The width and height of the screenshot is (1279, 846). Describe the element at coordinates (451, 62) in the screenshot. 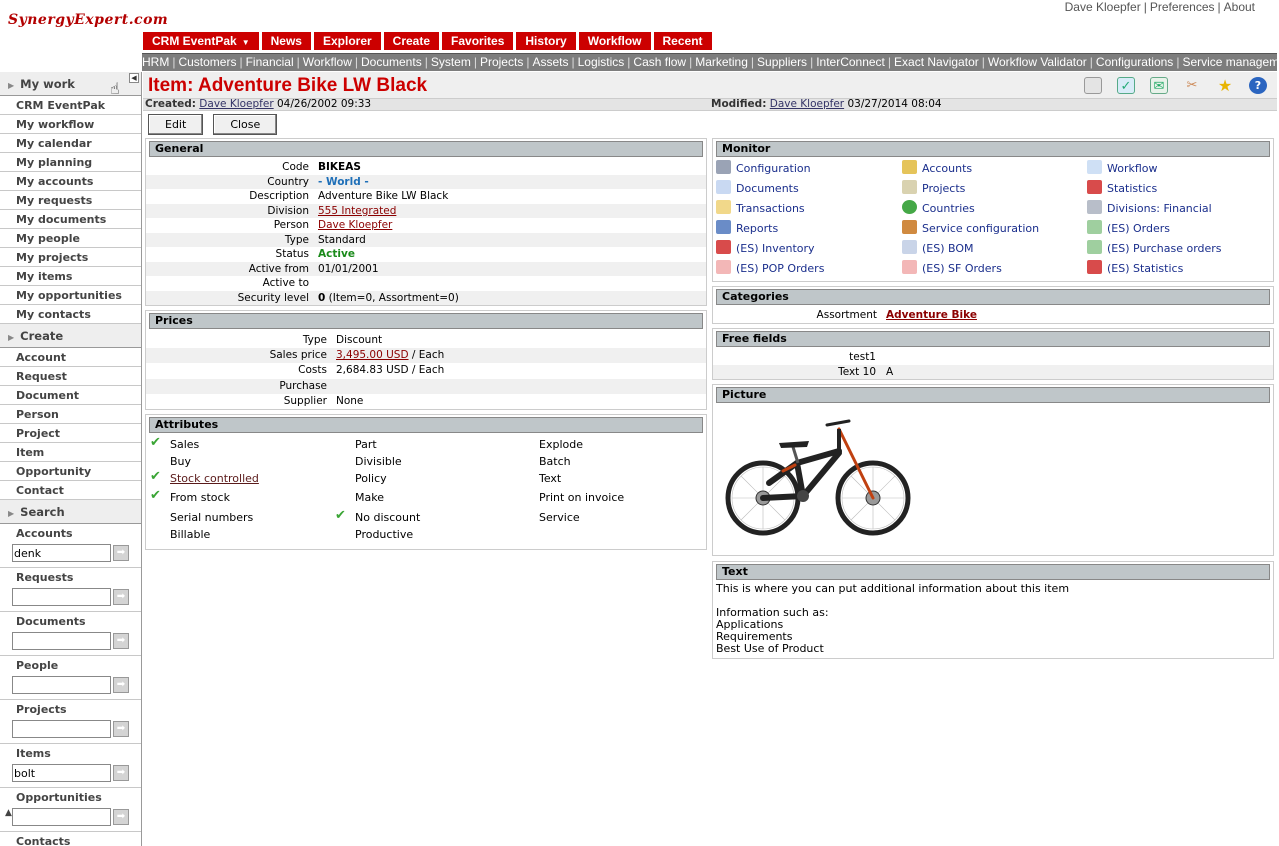

I see `sub-menu-system: System` at that location.